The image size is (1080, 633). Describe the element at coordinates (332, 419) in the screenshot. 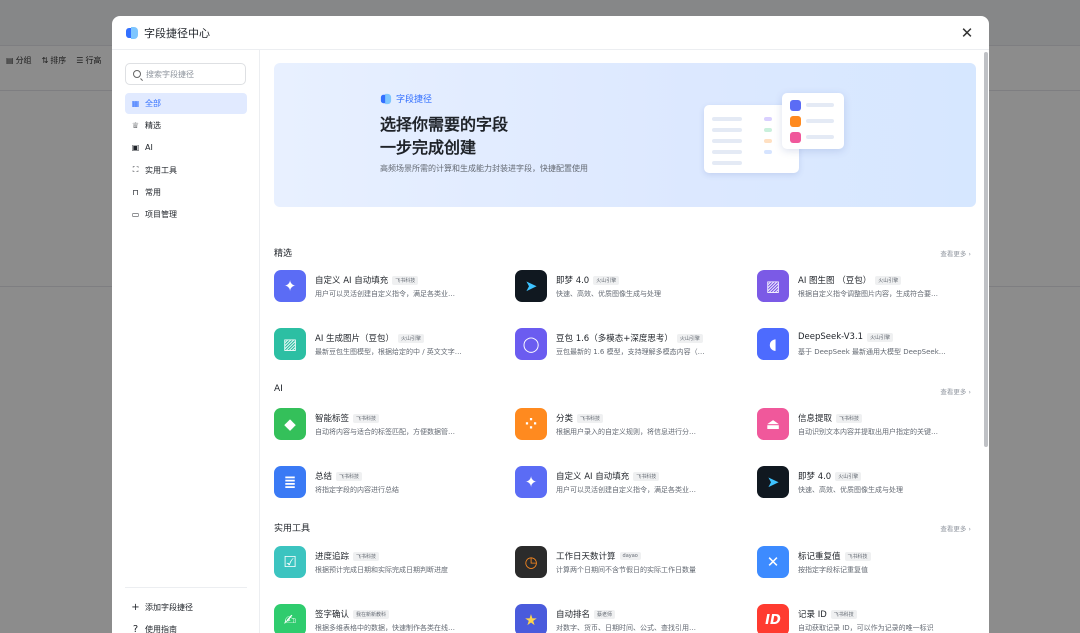

I see `card-title: 智能标签` at that location.